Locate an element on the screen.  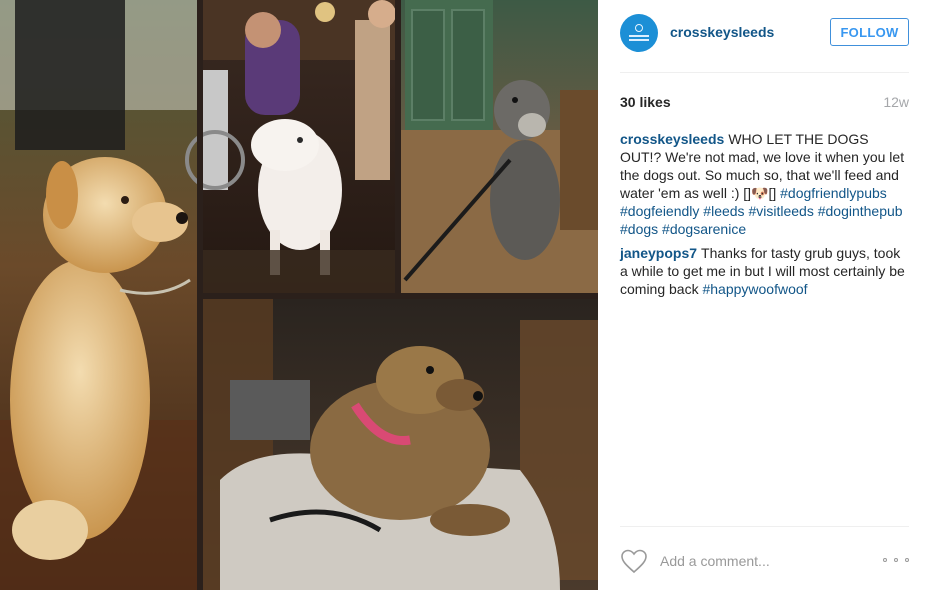
photo-schnauzer is located at coordinates (499, 146).